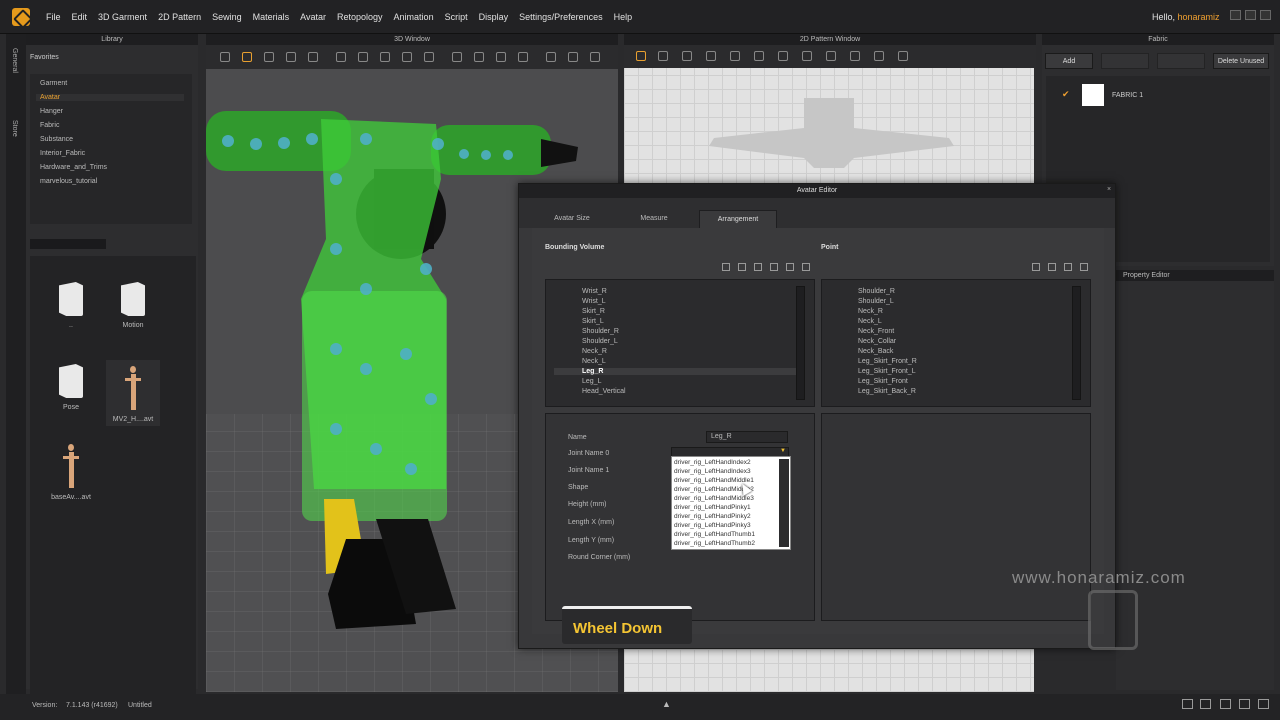 The image size is (1280, 720). What do you see at coordinates (887, 391) in the screenshot?
I see `list-item: Leg_Skirt_Back_R` at bounding box center [887, 391].